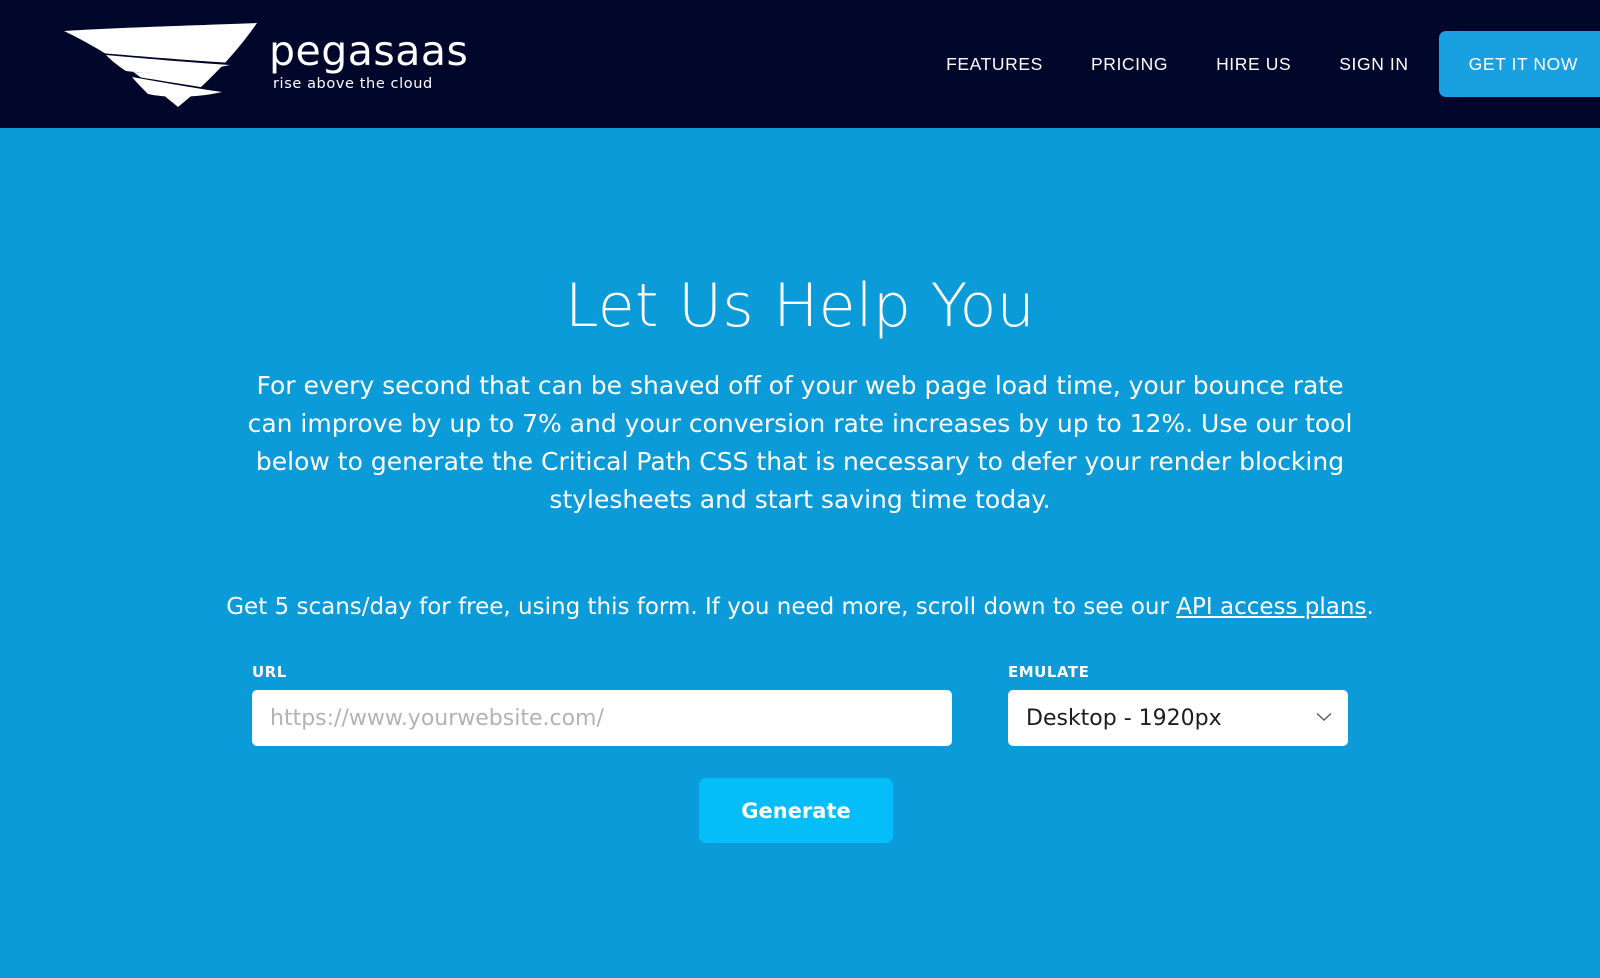 This screenshot has width=1600, height=978. Describe the element at coordinates (1129, 64) in the screenshot. I see `nav-item-pricing: PRICING` at that location.